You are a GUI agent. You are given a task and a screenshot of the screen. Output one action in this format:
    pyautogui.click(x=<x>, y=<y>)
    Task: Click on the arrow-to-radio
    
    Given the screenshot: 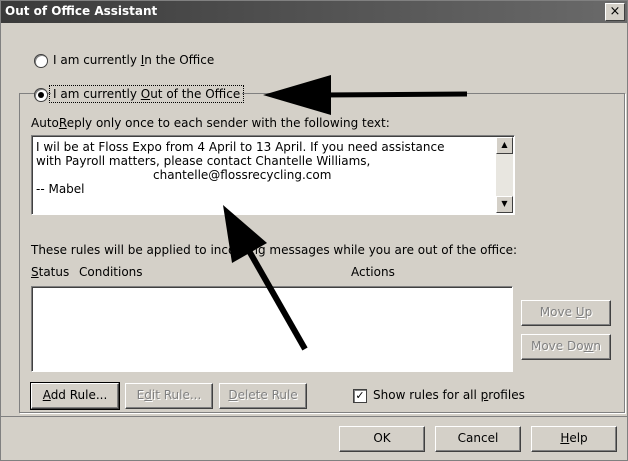 What is the action you would take?
    pyautogui.click(x=365, y=95)
    